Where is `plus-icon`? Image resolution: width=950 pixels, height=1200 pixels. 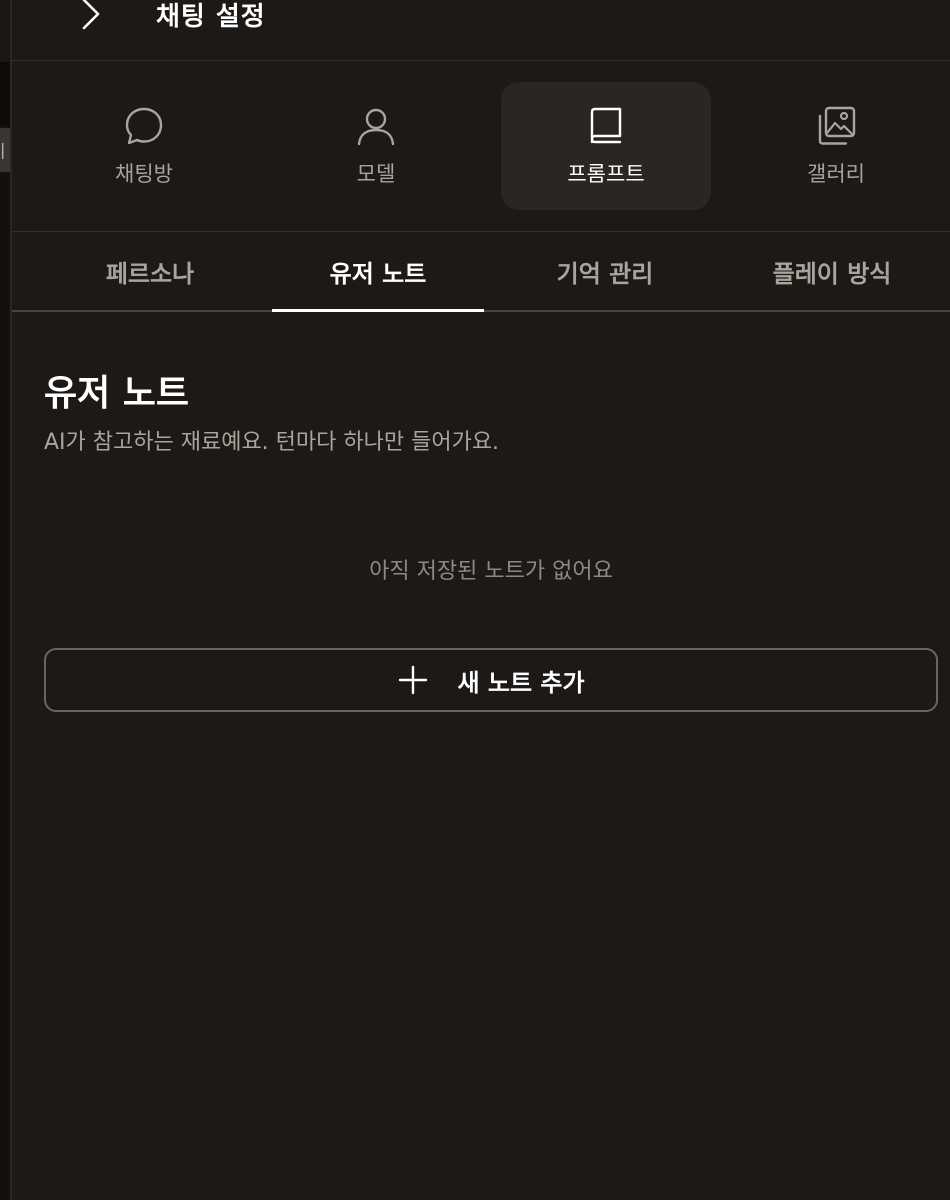 plus-icon is located at coordinates (413, 680).